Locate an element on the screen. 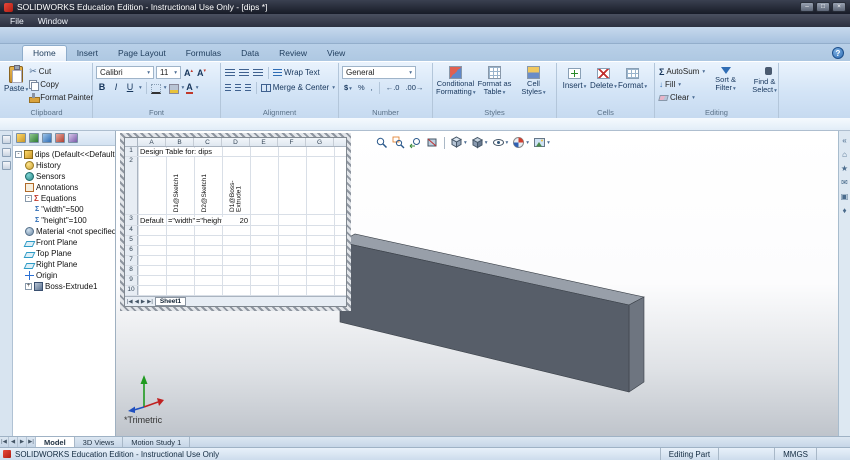 This screenshot has width=850, height=460. units-status: MMGS is located at coordinates (795, 453).